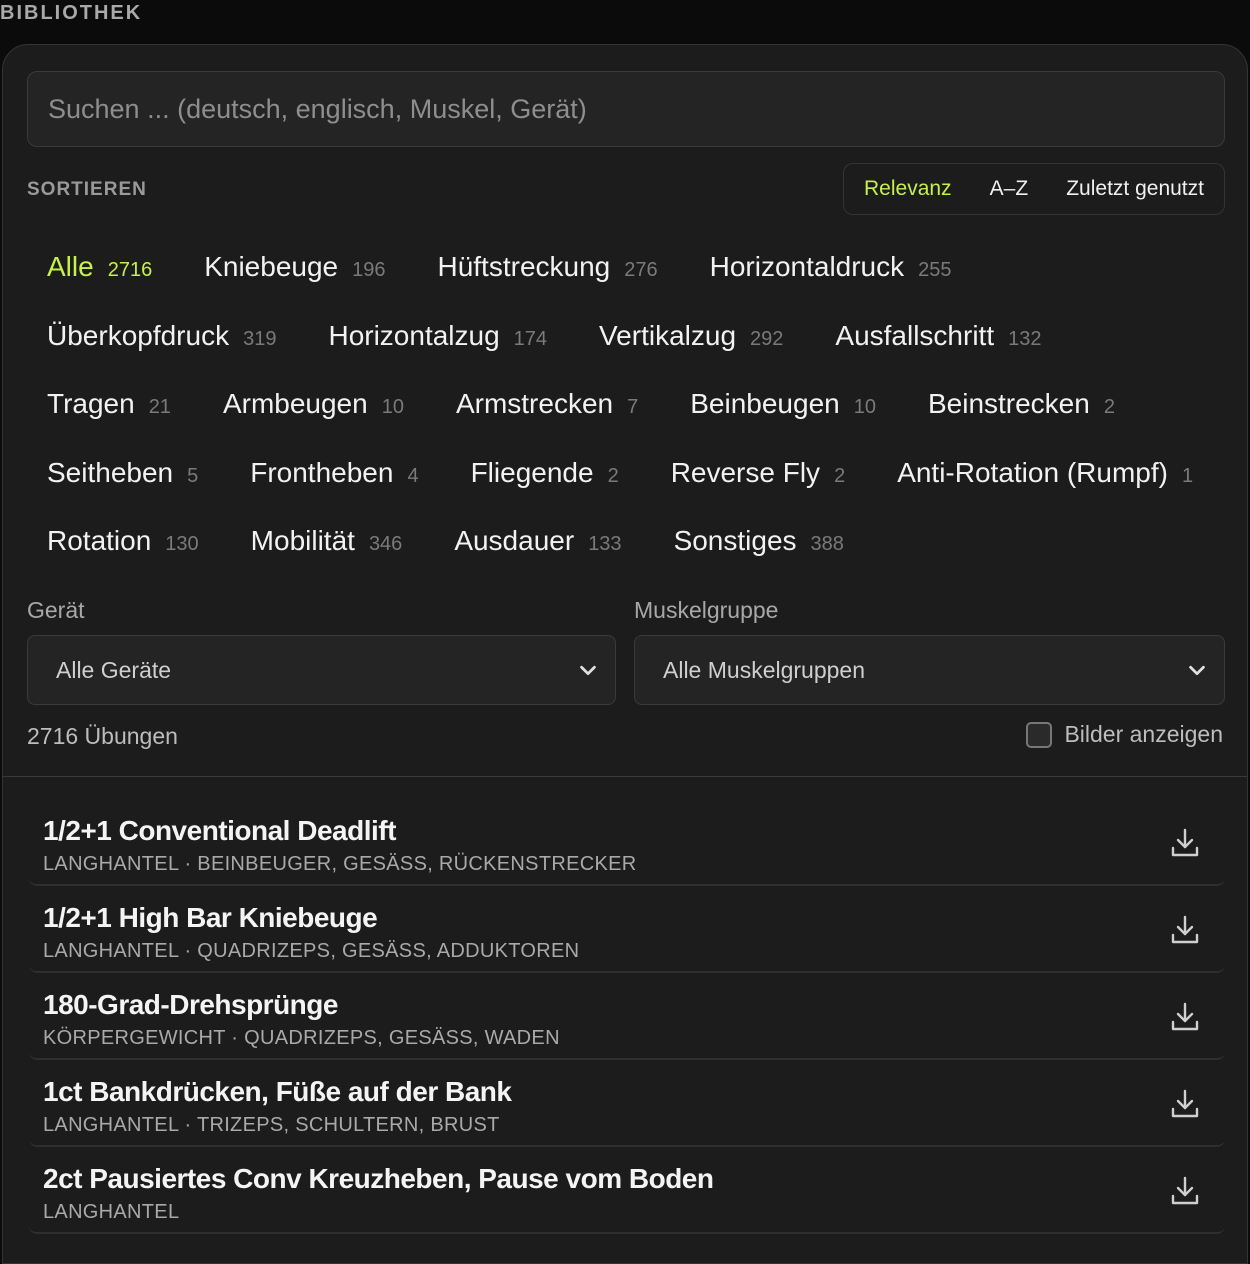 The image size is (1250, 1264). Describe the element at coordinates (1143, 734) in the screenshot. I see `show-images-label: Bilder anzeigen` at that location.